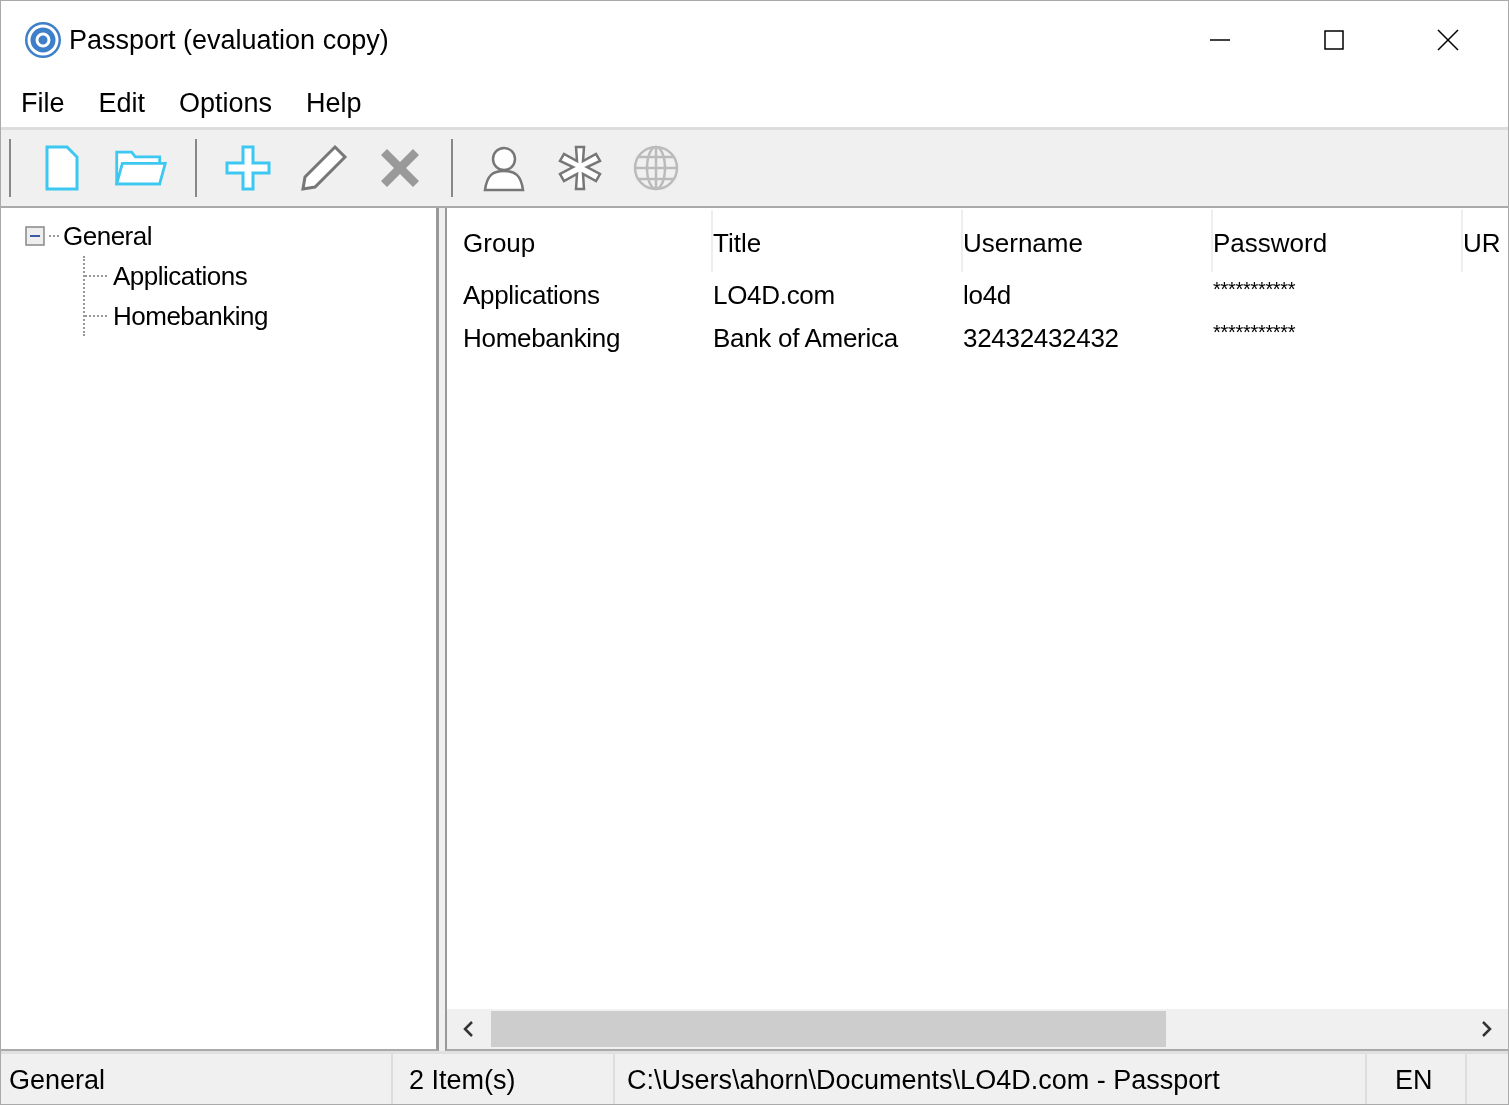 This screenshot has height=1105, width=1509. What do you see at coordinates (226, 103) in the screenshot?
I see `menu-item: Options` at bounding box center [226, 103].